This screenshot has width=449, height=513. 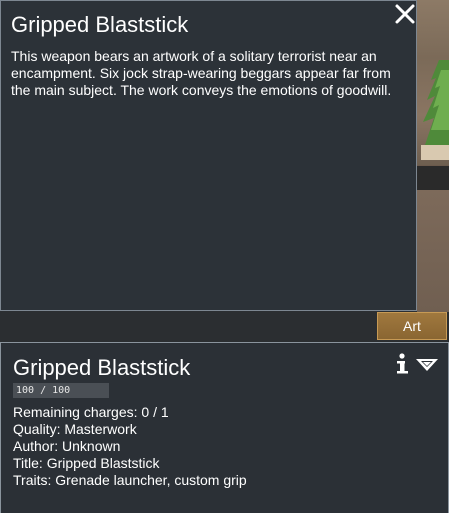 I want to click on inspect-title: Gripped Blaststick, so click(x=102, y=367).